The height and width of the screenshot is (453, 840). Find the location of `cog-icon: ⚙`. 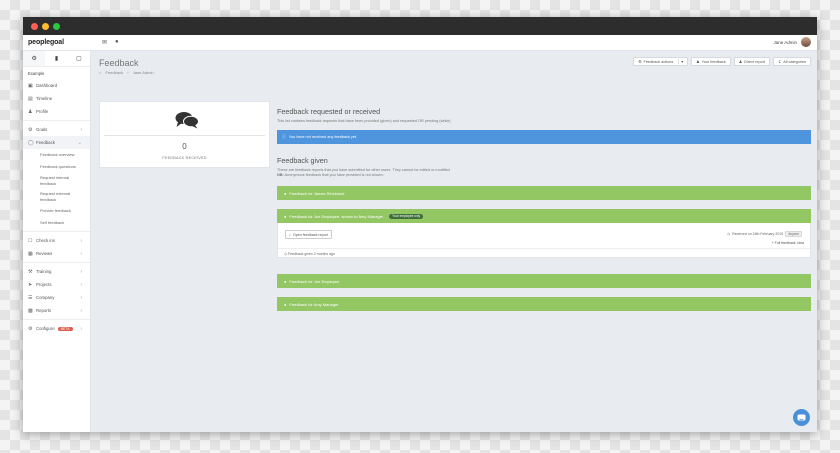

cog-icon: ⚙ is located at coordinates (30, 328).